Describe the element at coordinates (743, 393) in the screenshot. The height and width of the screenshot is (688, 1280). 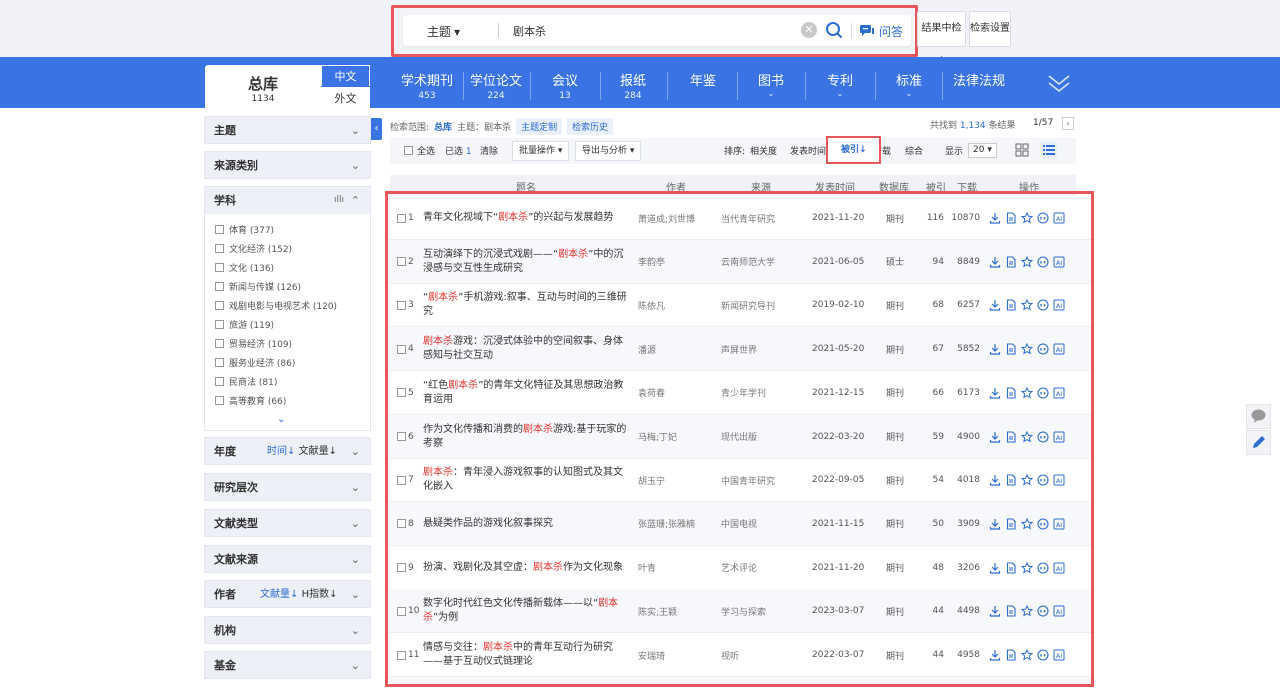
I see `result-source: 青少年学刊` at that location.